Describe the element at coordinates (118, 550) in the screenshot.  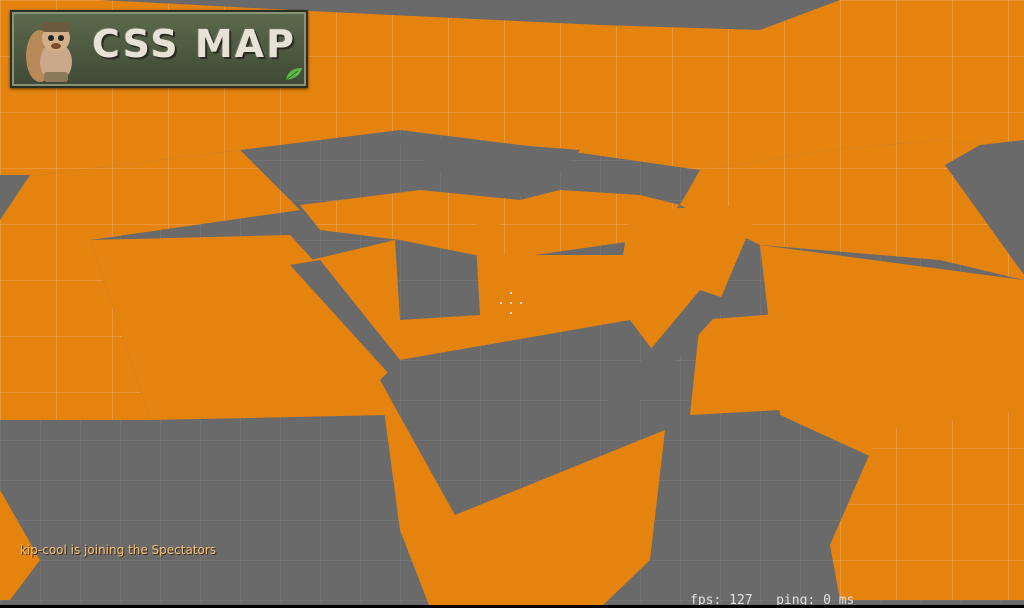
I see `chat-message: kip-cool is joining the Spectators` at that location.